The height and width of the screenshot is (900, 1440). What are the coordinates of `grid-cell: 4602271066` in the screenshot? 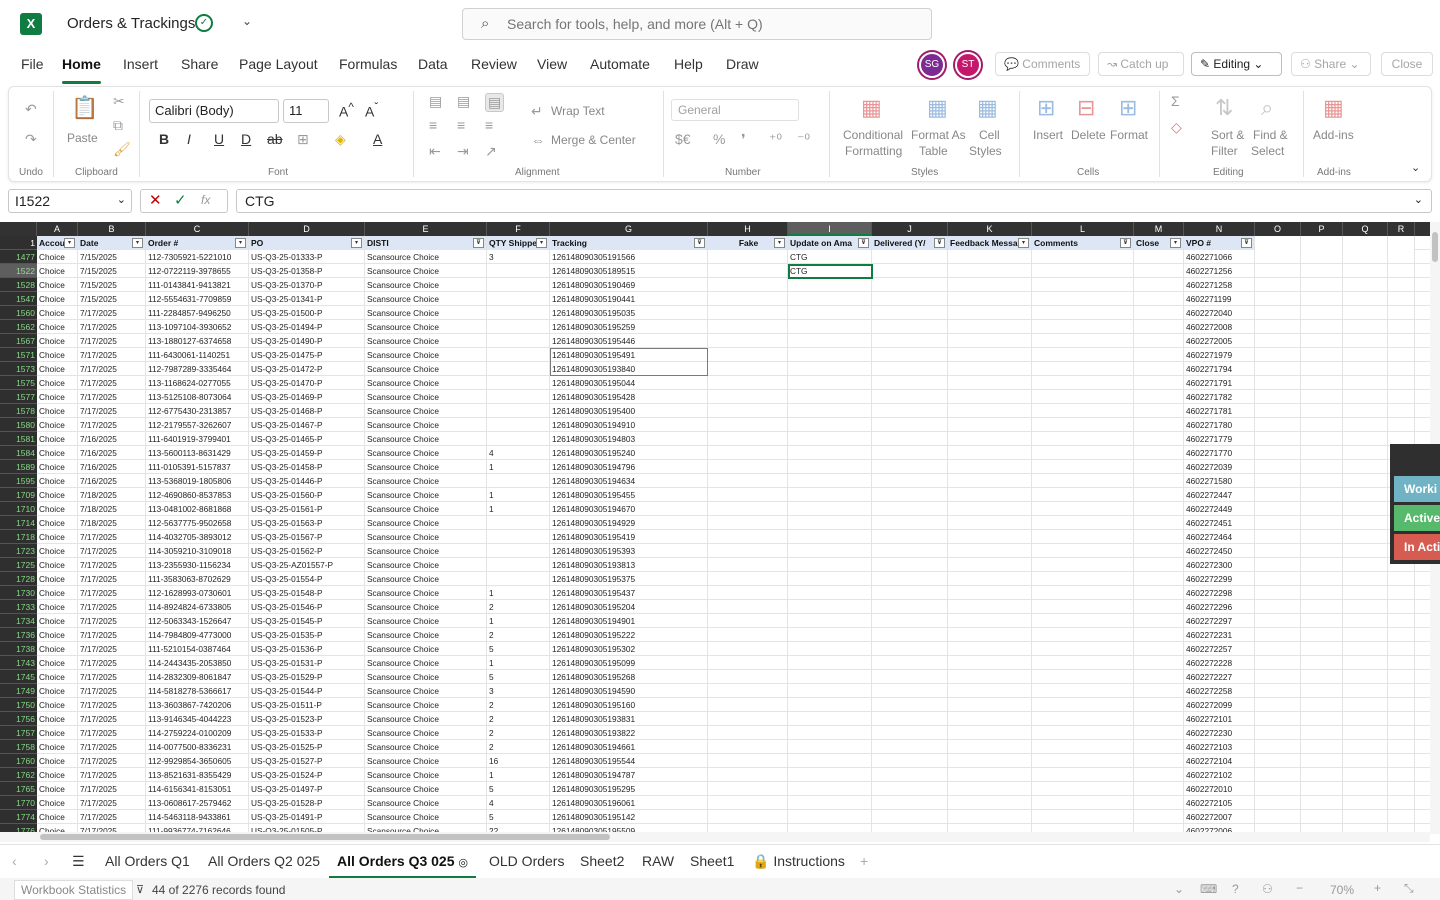 It's located at (1219, 257).